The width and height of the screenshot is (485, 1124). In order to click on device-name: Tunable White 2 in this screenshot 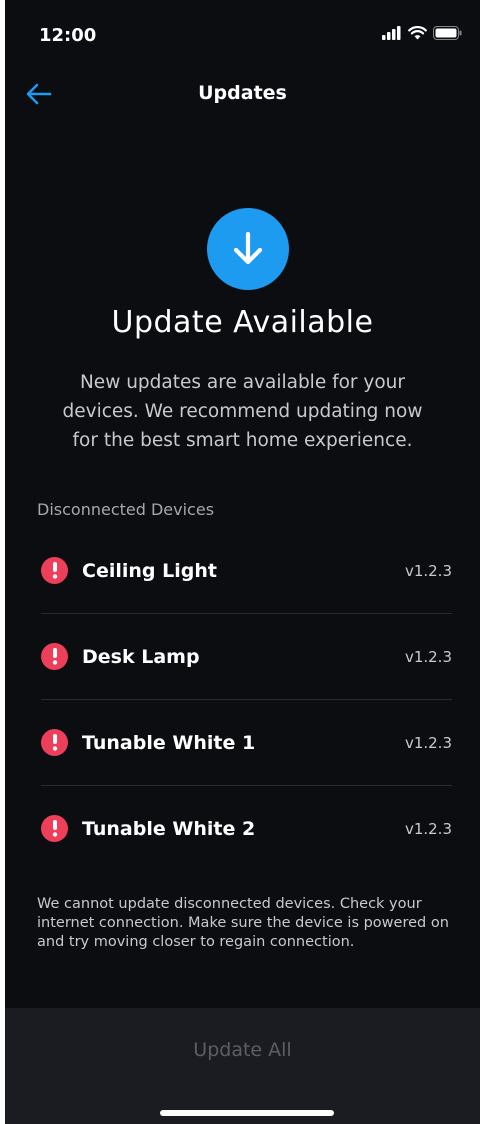, I will do `click(169, 828)`.